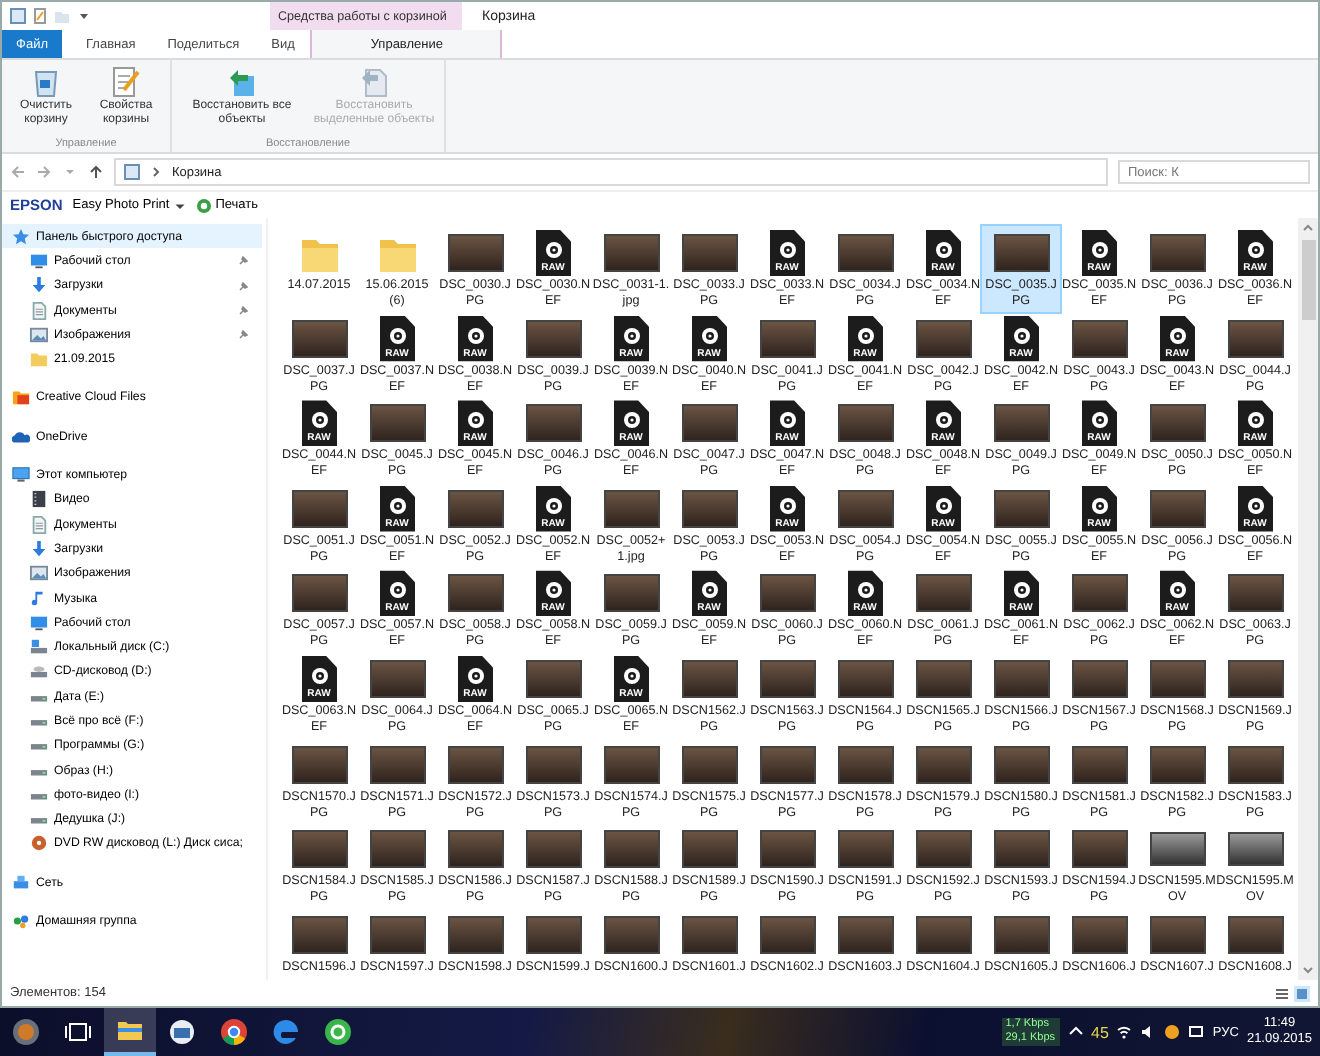 The width and height of the screenshot is (1320, 1056). What do you see at coordinates (39, 598) in the screenshot?
I see `music-note-icon` at bounding box center [39, 598].